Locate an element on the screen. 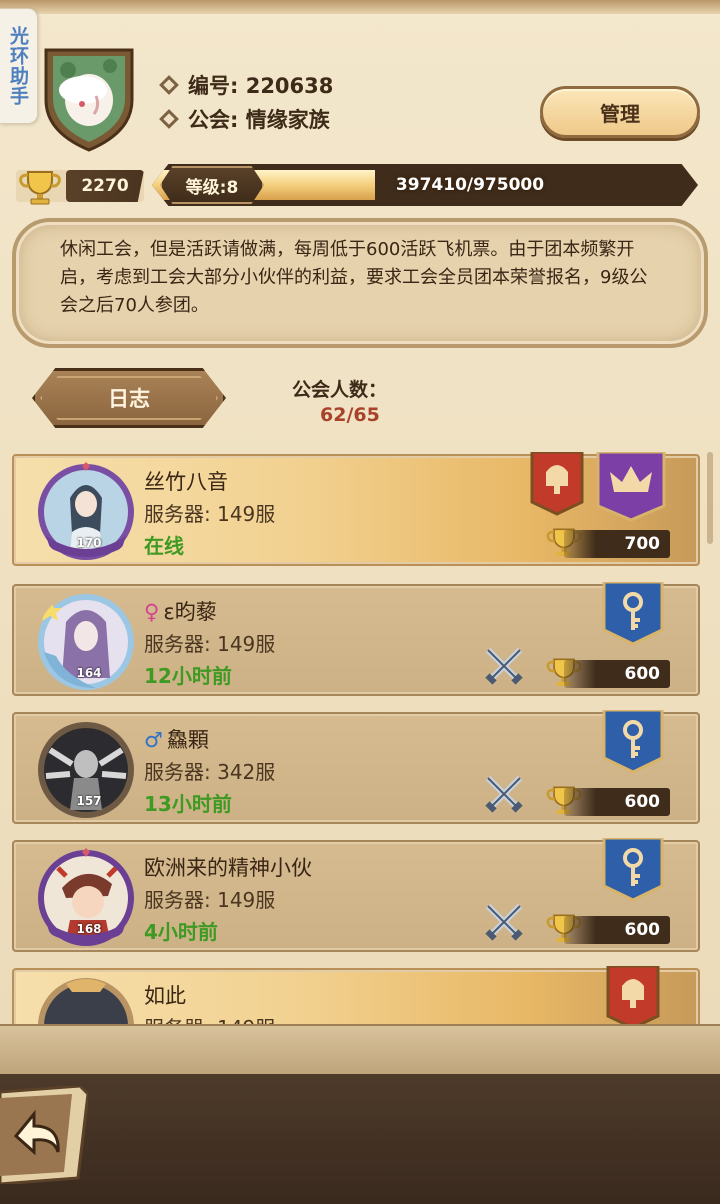  member-count-label: 公会人数： is located at coordinates (340, 390).